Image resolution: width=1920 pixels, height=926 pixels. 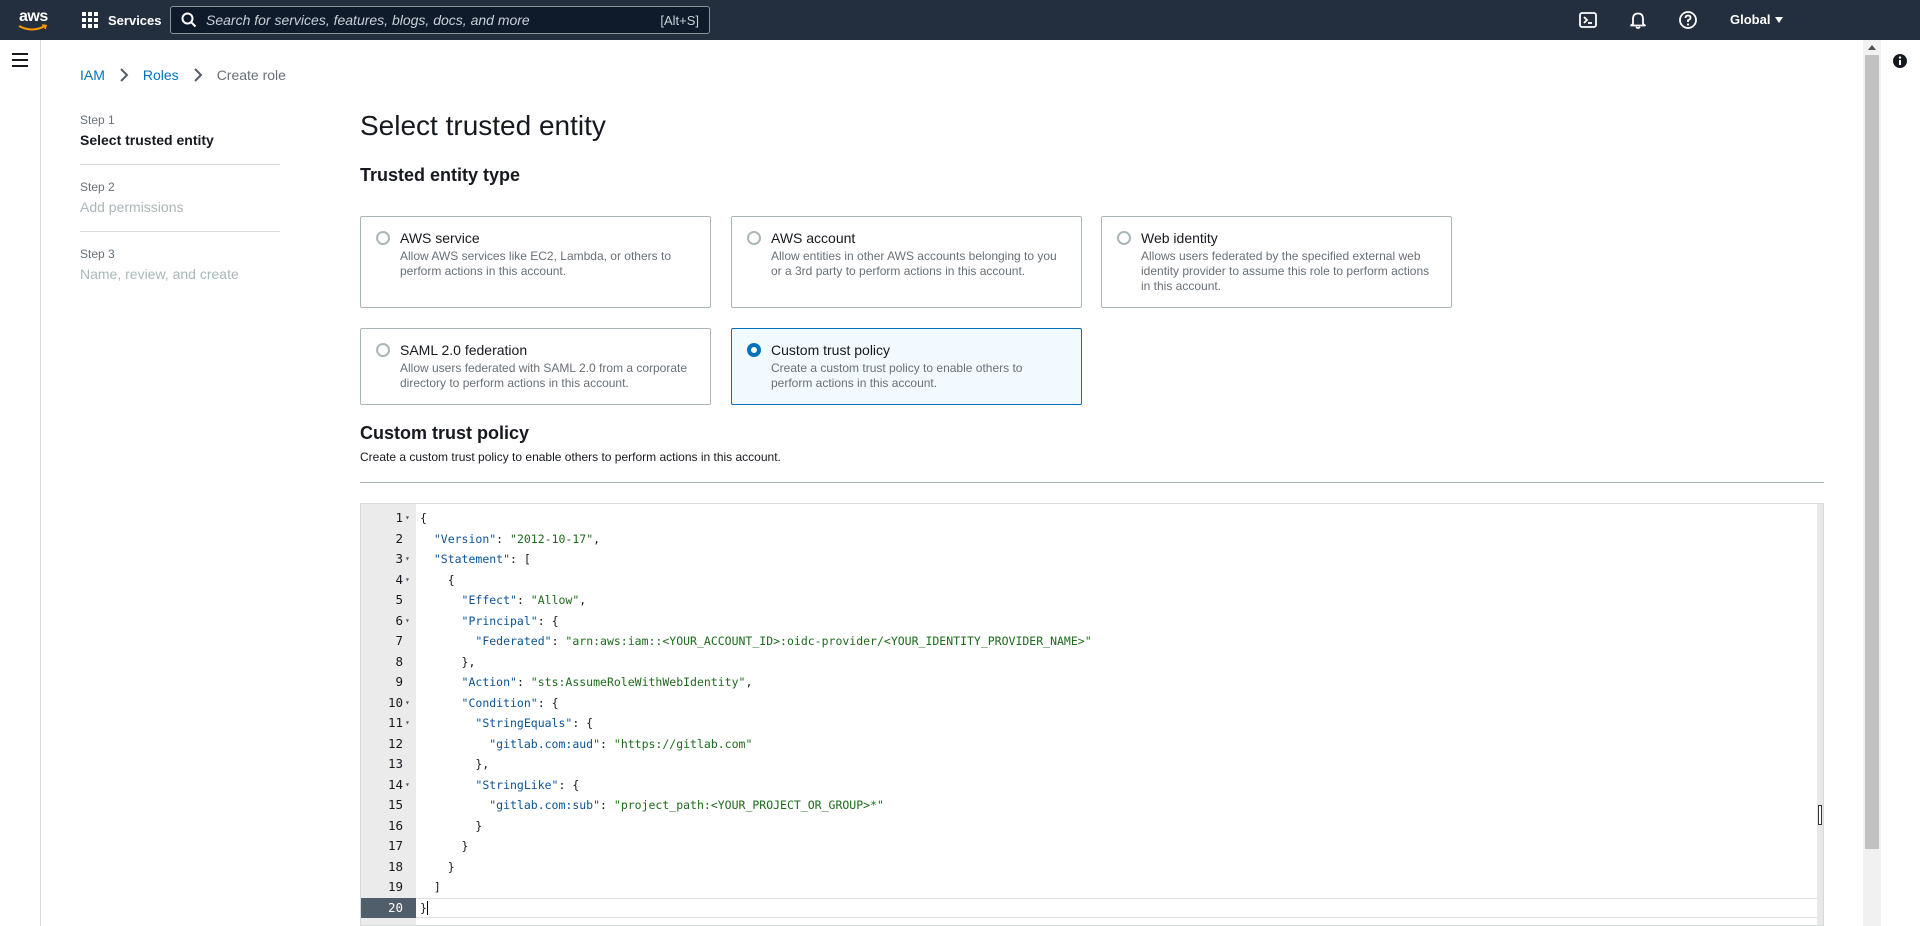 I want to click on wizard-step-1: Step 1 Select trusted entity, so click(x=180, y=138).